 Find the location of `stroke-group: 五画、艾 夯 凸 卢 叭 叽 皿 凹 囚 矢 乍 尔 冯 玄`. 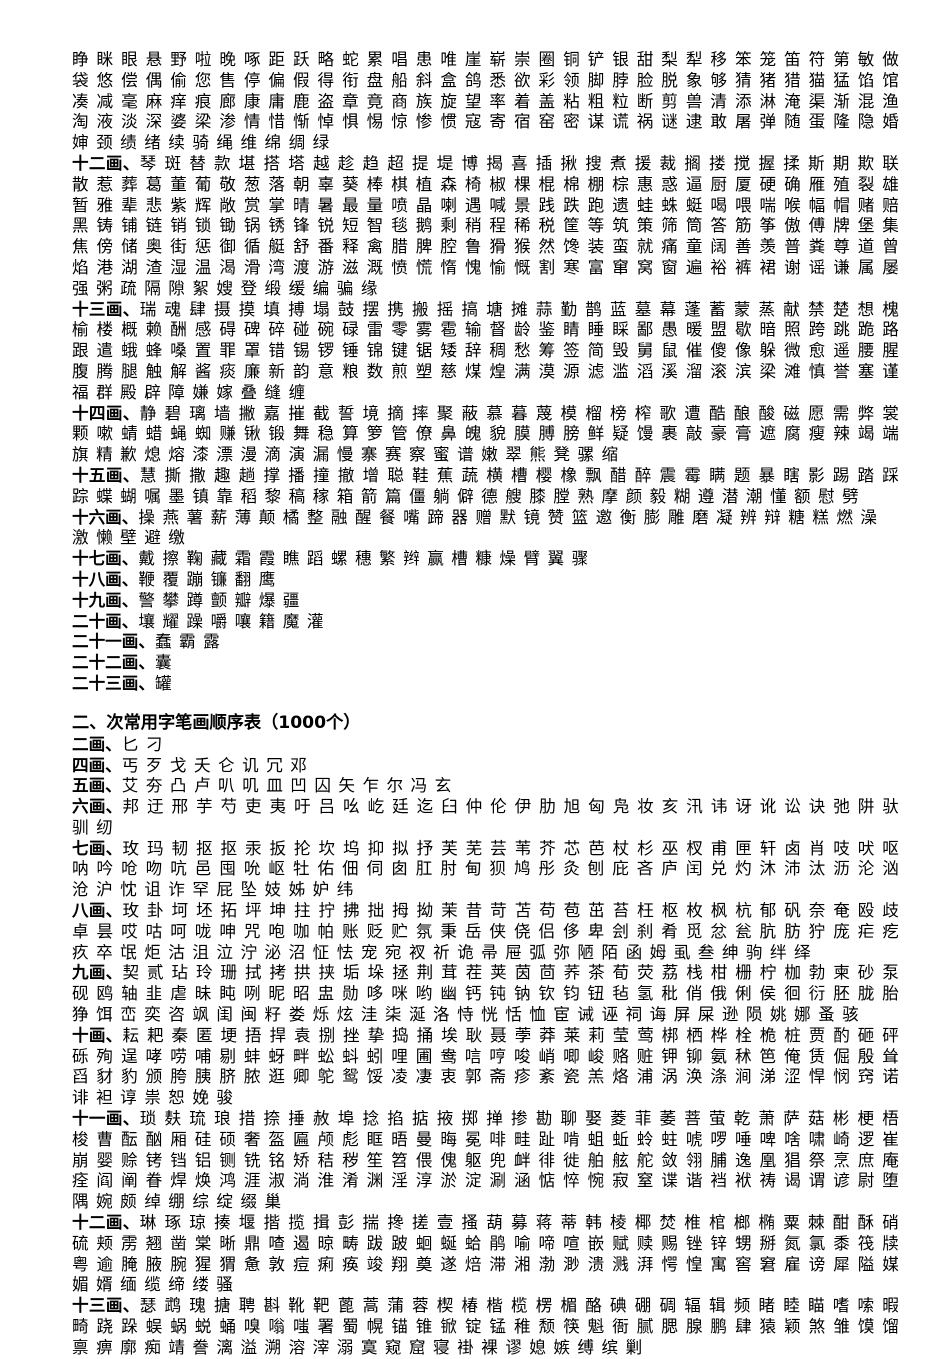

stroke-group: 五画、艾 夯 凸 卢 叭 叽 皿 凹 囚 矢 乍 尔 冯 玄 is located at coordinates (486, 786).